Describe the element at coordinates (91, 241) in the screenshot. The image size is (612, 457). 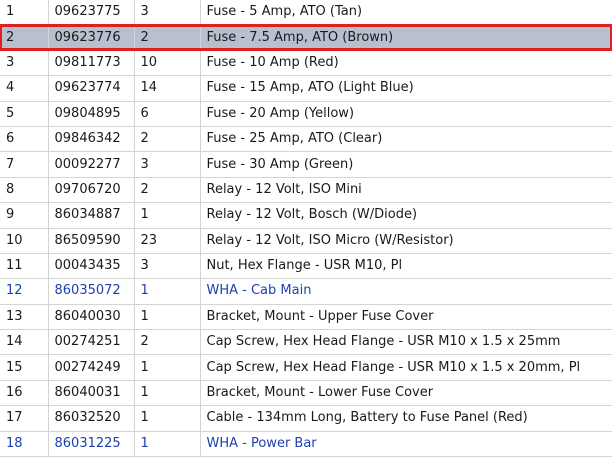
I see `part-number-cell: 86509590` at that location.